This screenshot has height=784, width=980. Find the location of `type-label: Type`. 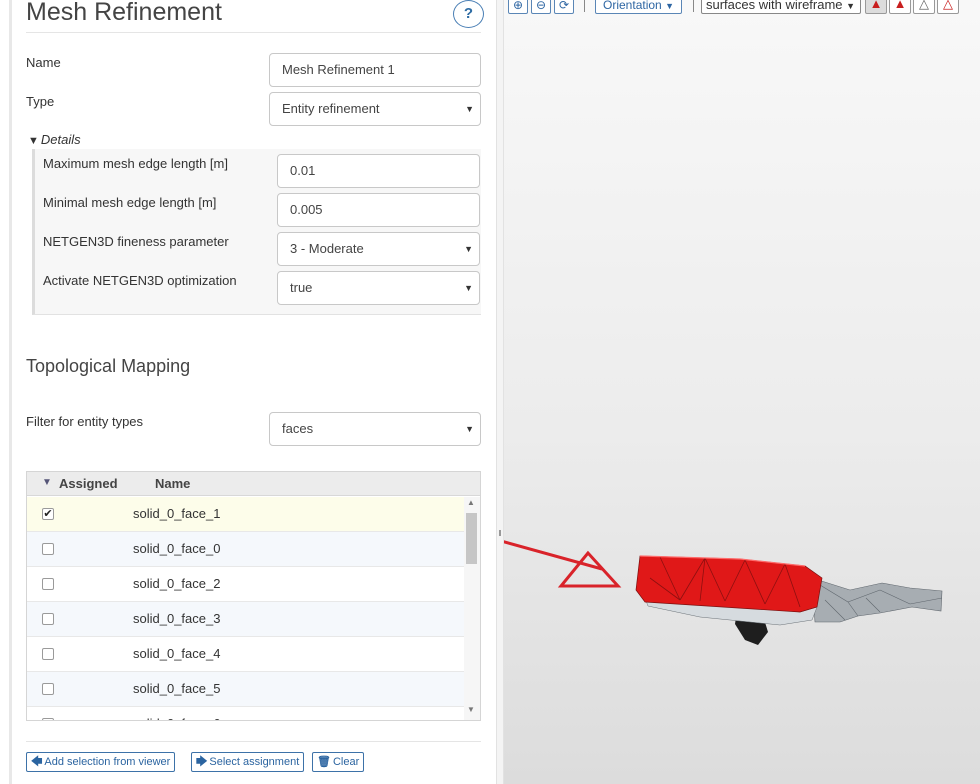

type-label: Type is located at coordinates (40, 101).